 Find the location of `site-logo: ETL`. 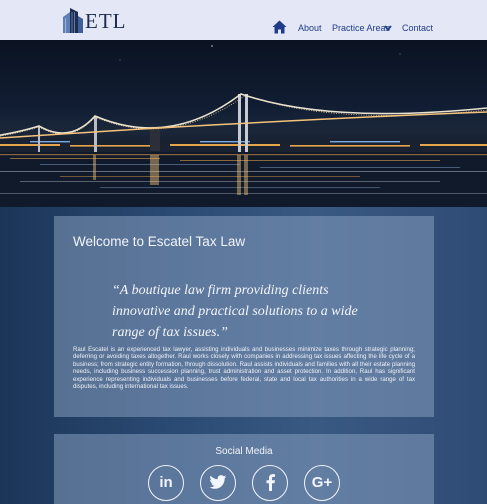

site-logo: ETL is located at coordinates (94, 20).